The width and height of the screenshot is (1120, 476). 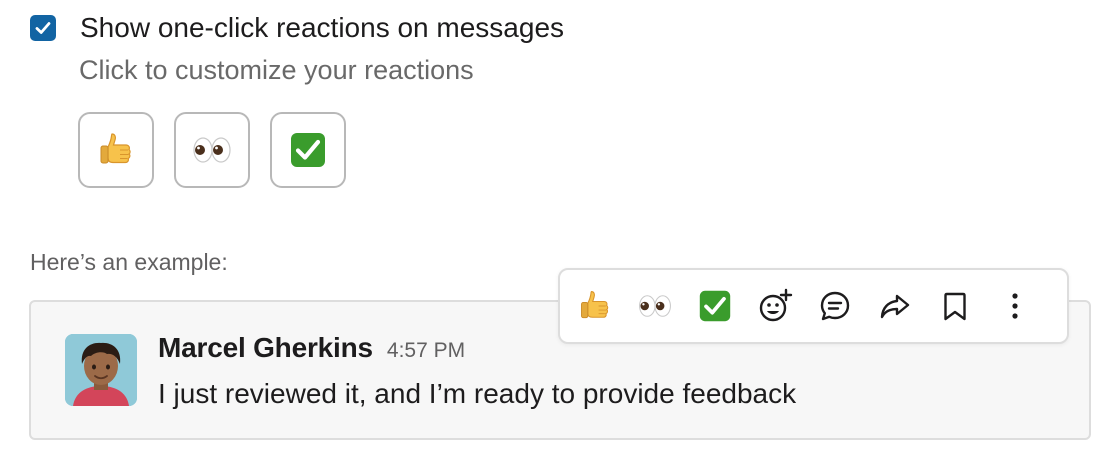 What do you see at coordinates (101, 370) in the screenshot?
I see `avatar` at bounding box center [101, 370].